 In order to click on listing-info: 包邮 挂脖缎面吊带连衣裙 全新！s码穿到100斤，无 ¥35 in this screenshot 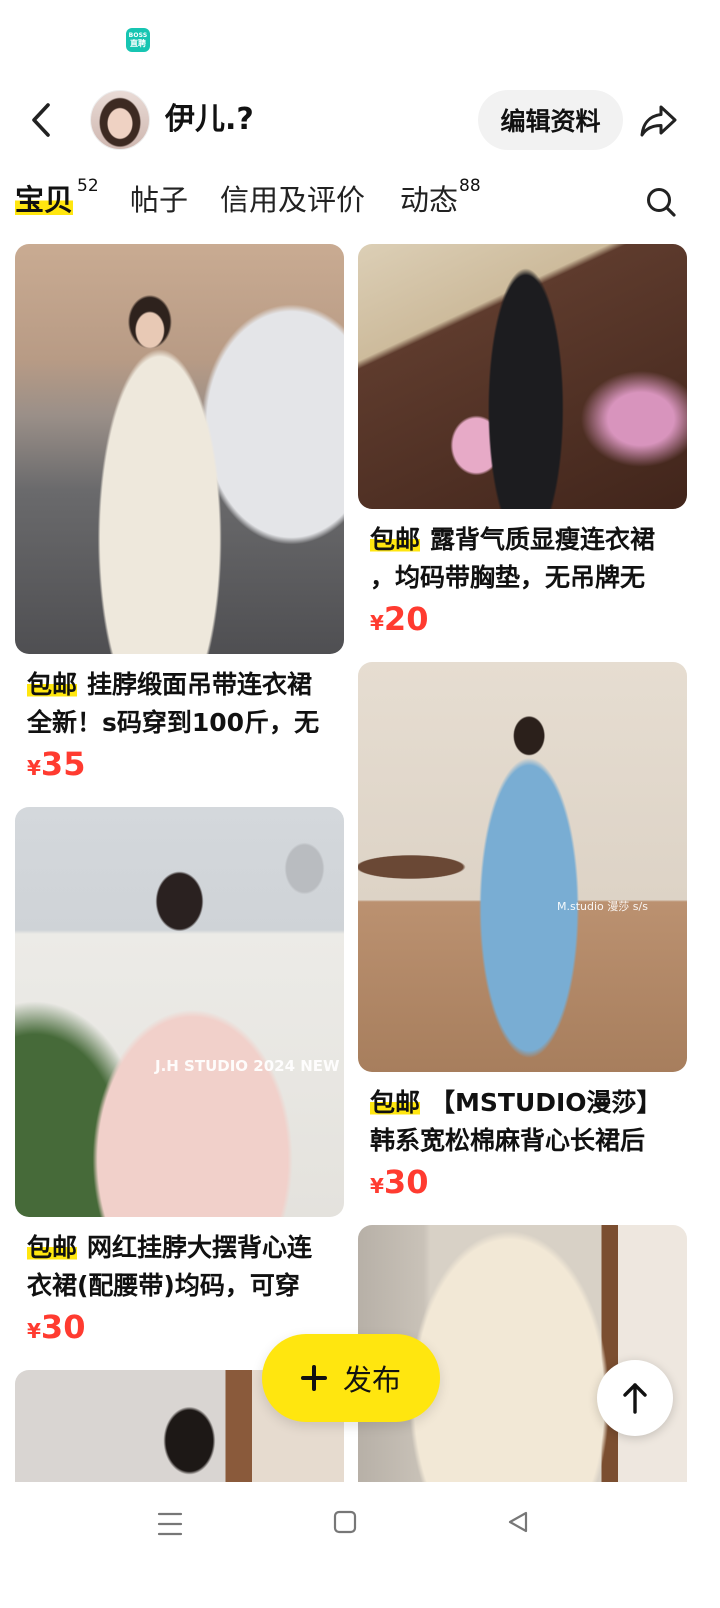, I will do `click(179, 720)`.